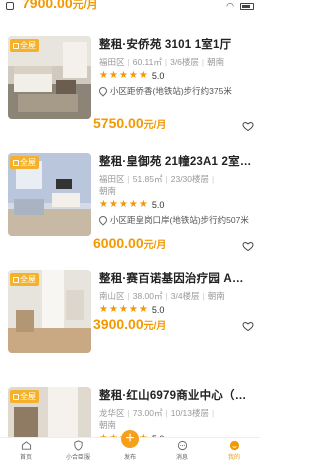  I want to click on shield-icon, so click(78, 445).